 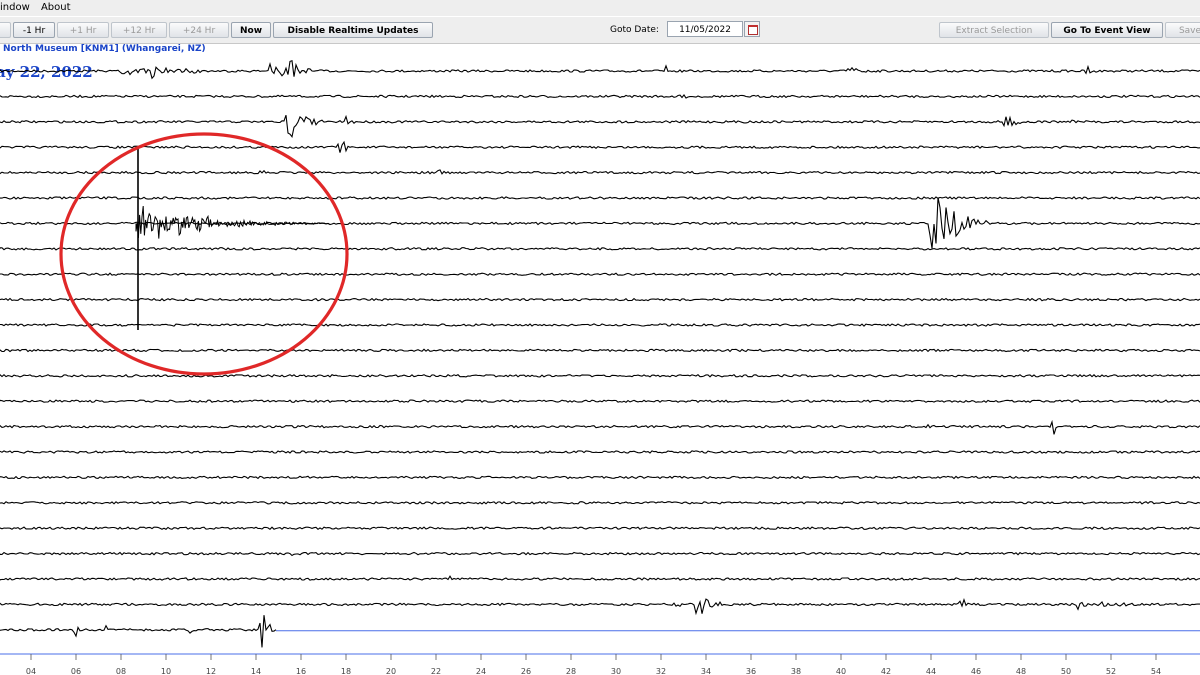 What do you see at coordinates (346, 671) in the screenshot?
I see `time-tick-label: 18` at bounding box center [346, 671].